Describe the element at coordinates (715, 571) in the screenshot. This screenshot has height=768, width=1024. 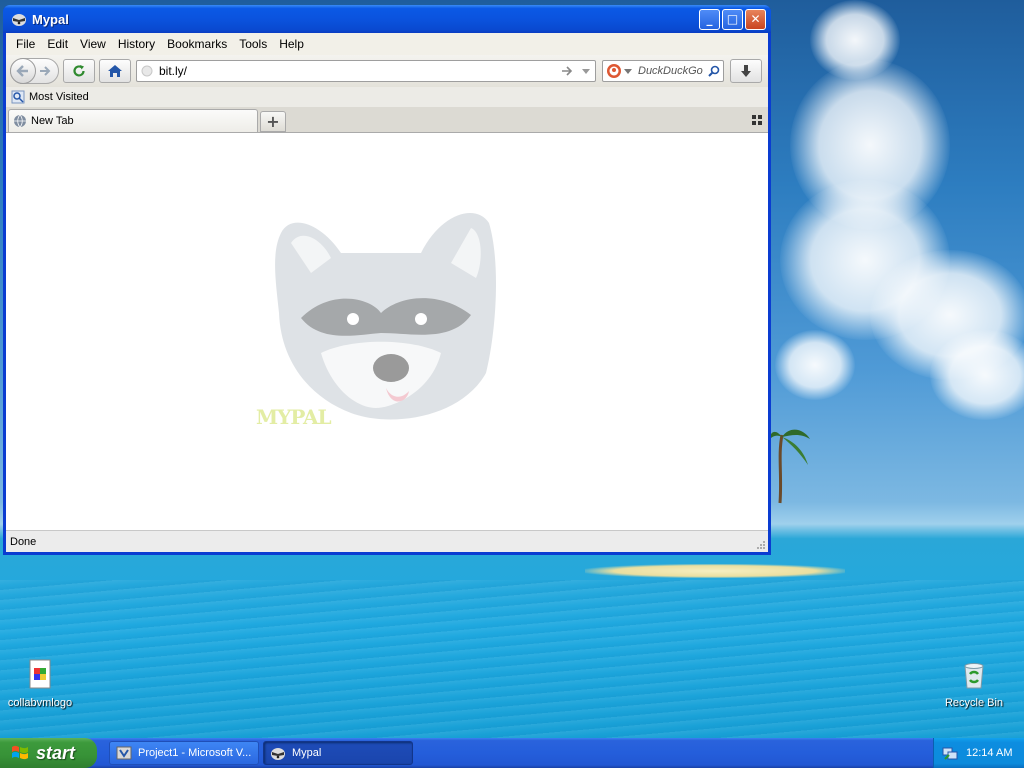
I see `island` at that location.